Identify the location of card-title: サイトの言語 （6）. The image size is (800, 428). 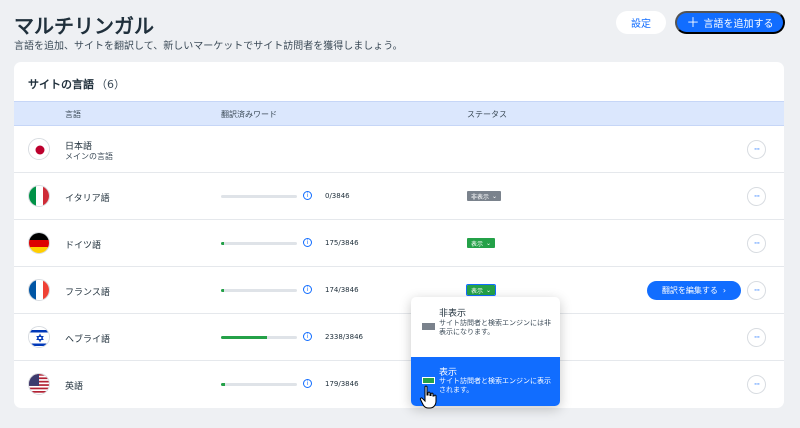
(76, 84).